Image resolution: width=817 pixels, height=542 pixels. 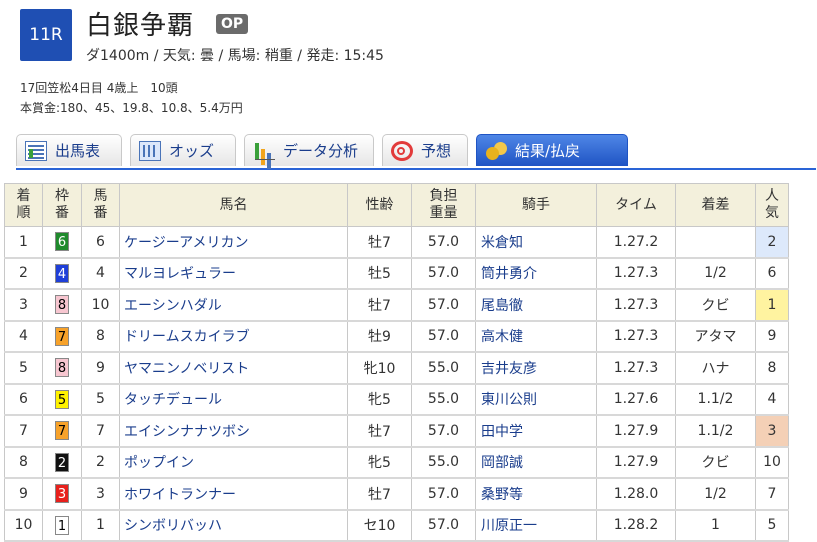 What do you see at coordinates (321, 151) in the screenshot?
I see `tab-label: データ分析` at bounding box center [321, 151].